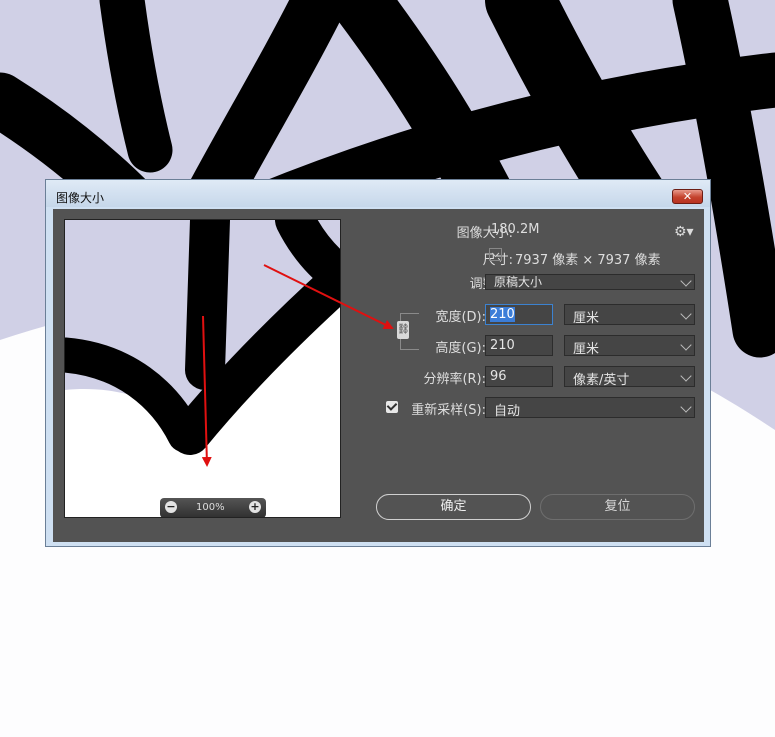 Image resolution: width=775 pixels, height=737 pixels. What do you see at coordinates (403, 330) in the screenshot?
I see `chain-link-icon: ⛓` at bounding box center [403, 330].